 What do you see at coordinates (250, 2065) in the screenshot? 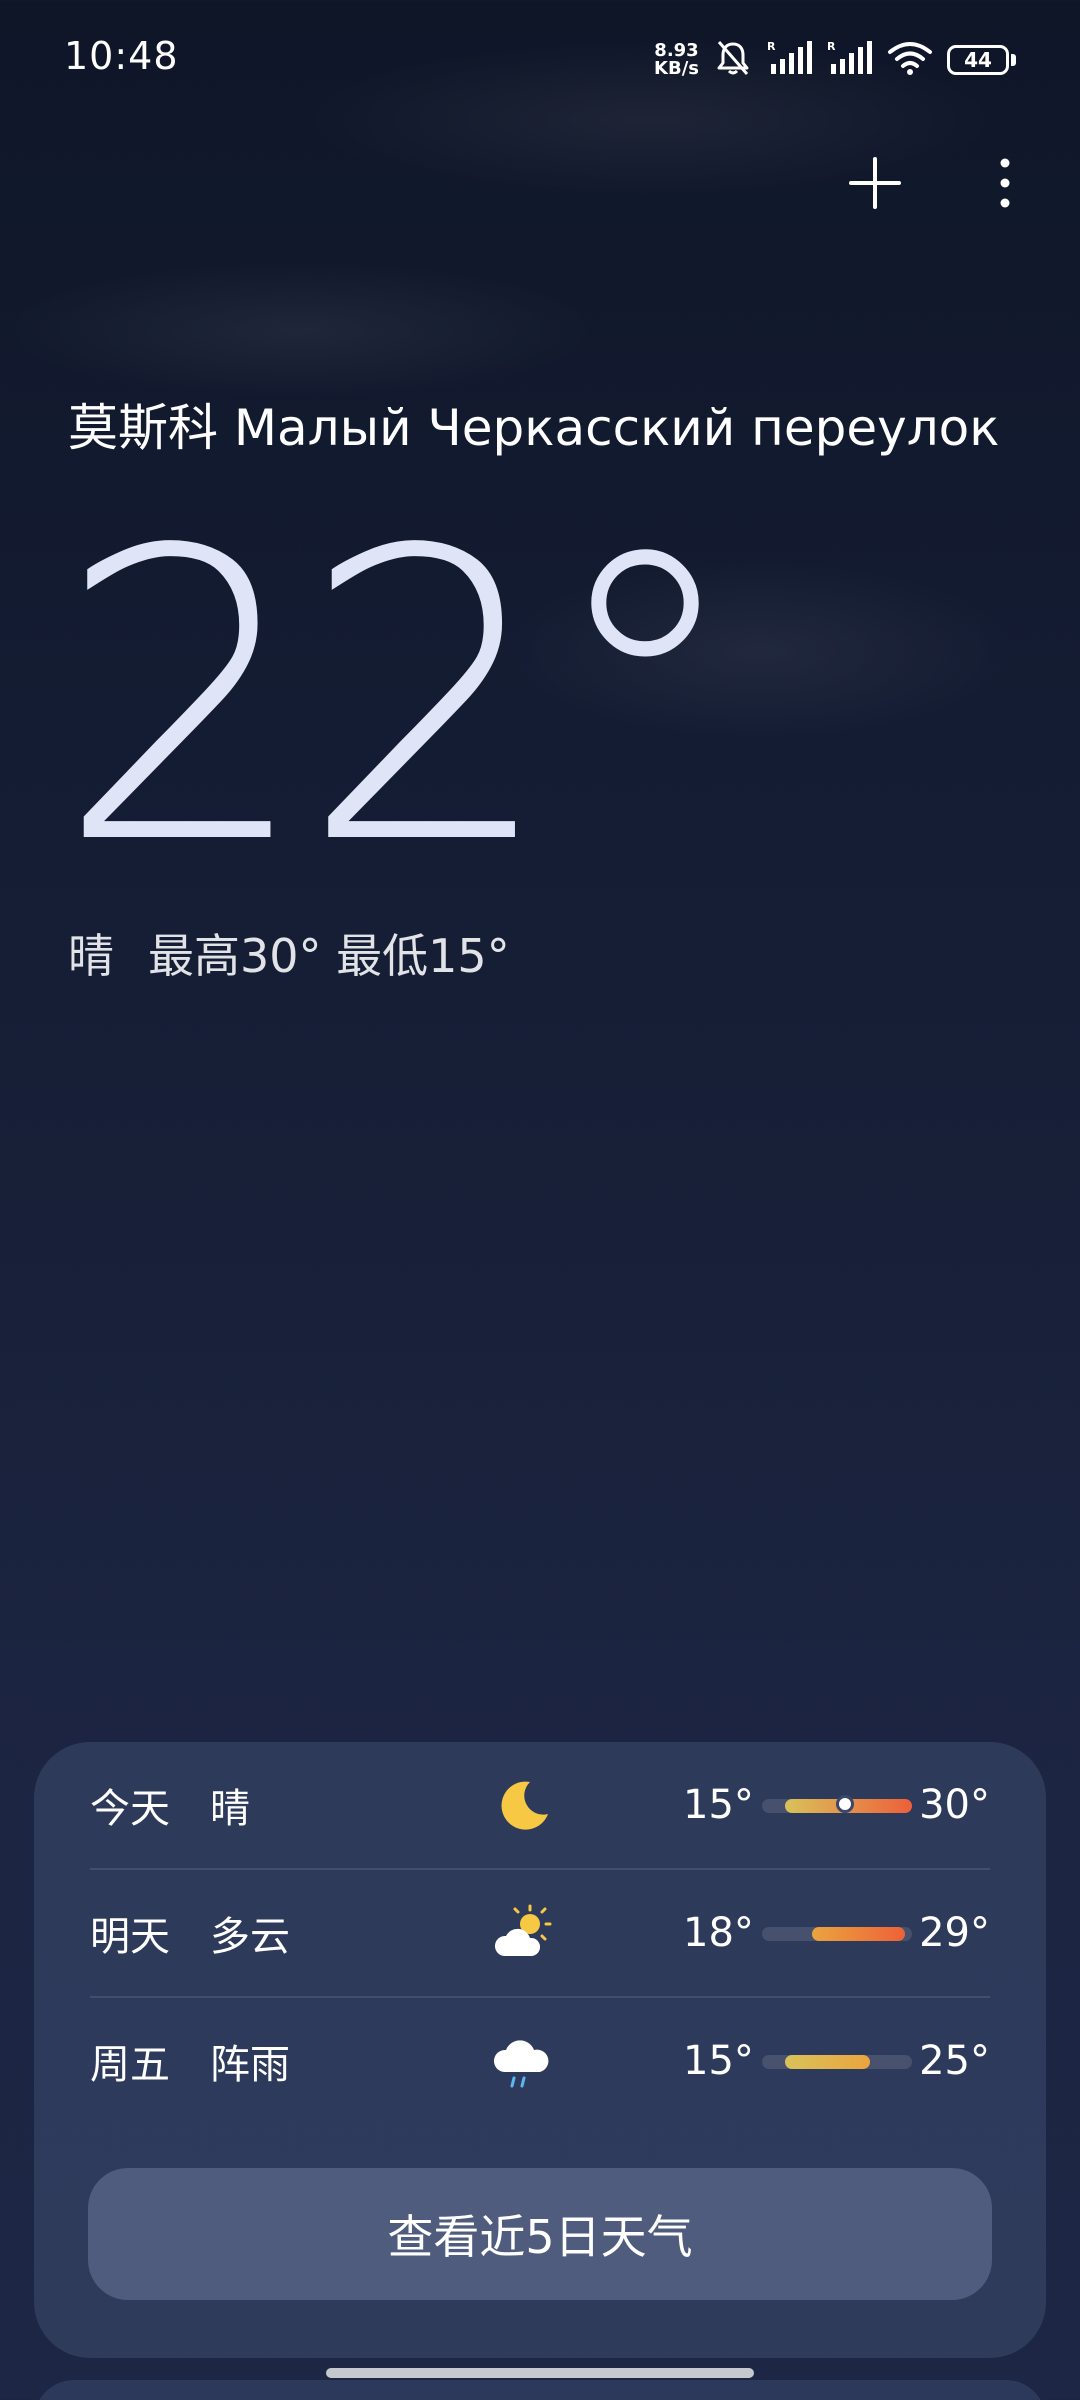
I see `forecast-condition: 阵雨` at bounding box center [250, 2065].